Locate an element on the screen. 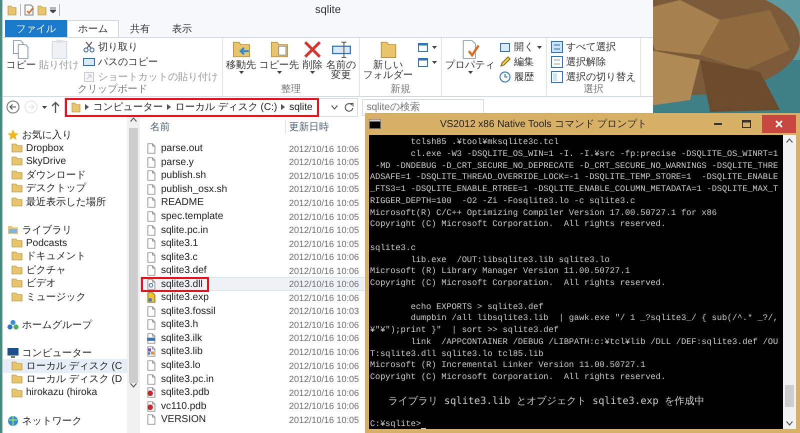 The height and width of the screenshot is (433, 800). ribbon-button: 編集 is located at coordinates (520, 62).